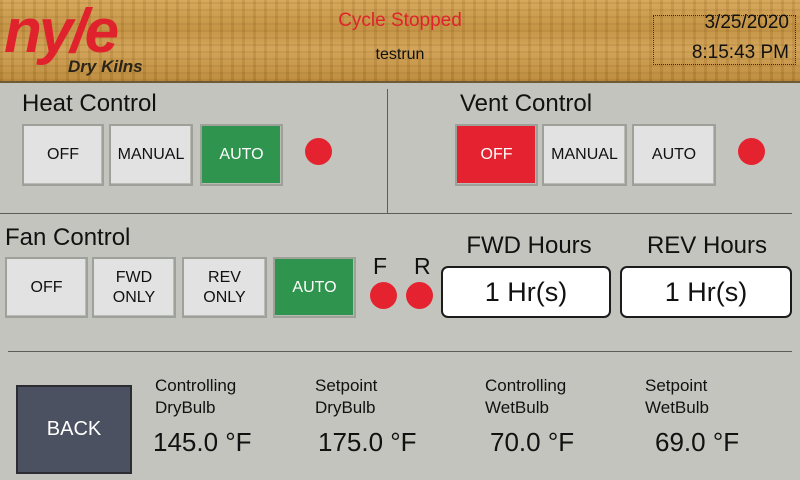 Image resolution: width=800 pixels, height=480 pixels. What do you see at coordinates (68, 237) in the screenshot?
I see `fan-control-title: Fan Control` at bounding box center [68, 237].